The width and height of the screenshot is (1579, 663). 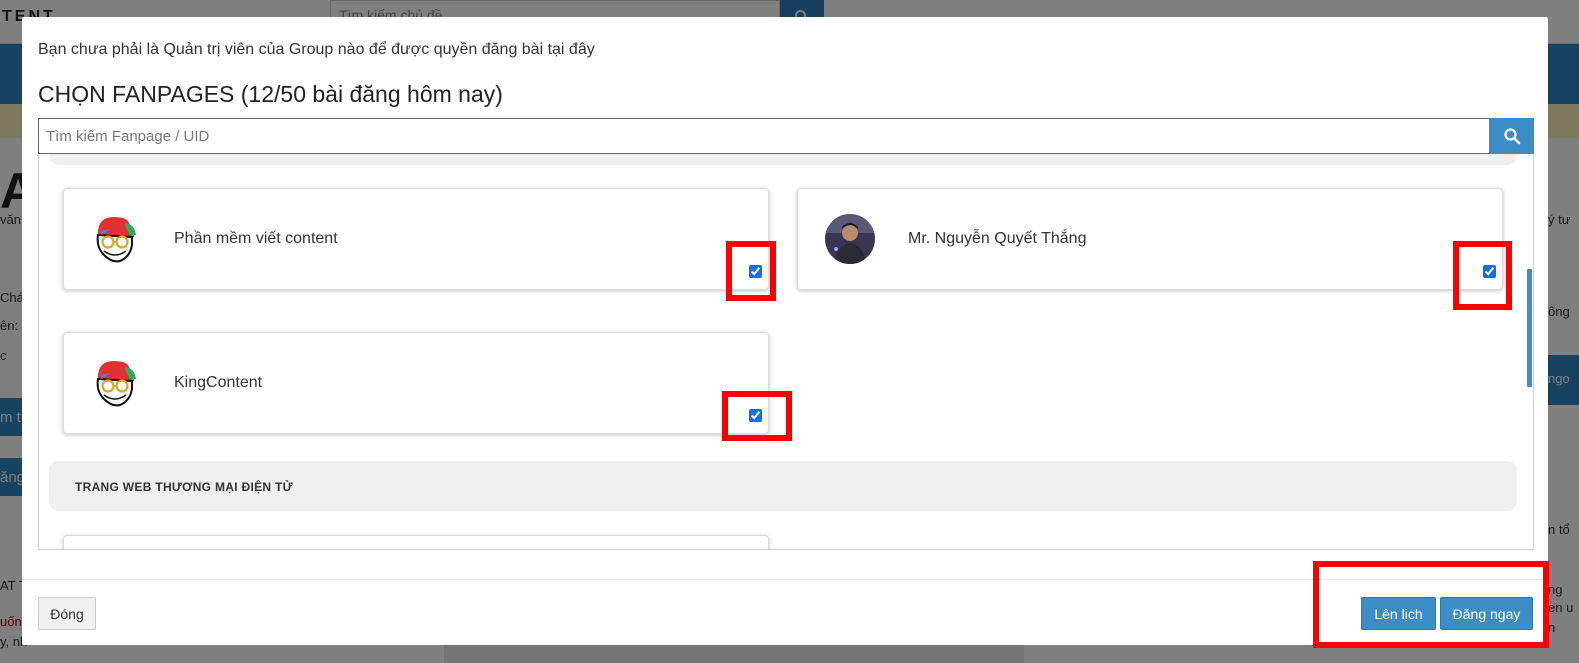 What do you see at coordinates (1486, 613) in the screenshot?
I see `post-now-button: Đăng ngay` at bounding box center [1486, 613].